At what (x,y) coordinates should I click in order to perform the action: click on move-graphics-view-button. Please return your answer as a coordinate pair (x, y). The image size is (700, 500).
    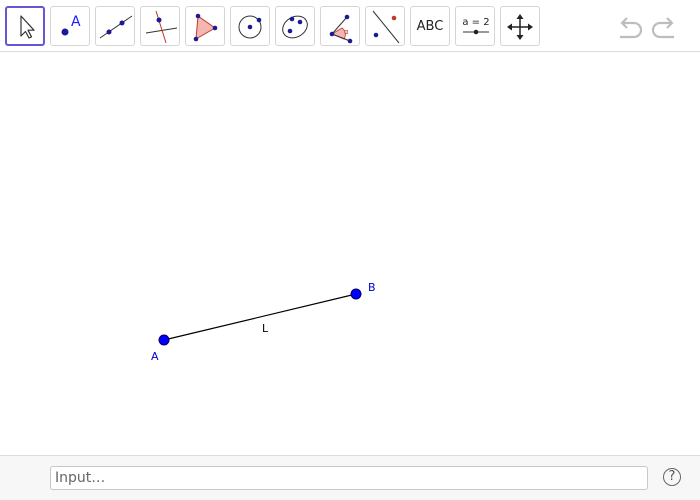
    Looking at the image, I should click on (520, 26).